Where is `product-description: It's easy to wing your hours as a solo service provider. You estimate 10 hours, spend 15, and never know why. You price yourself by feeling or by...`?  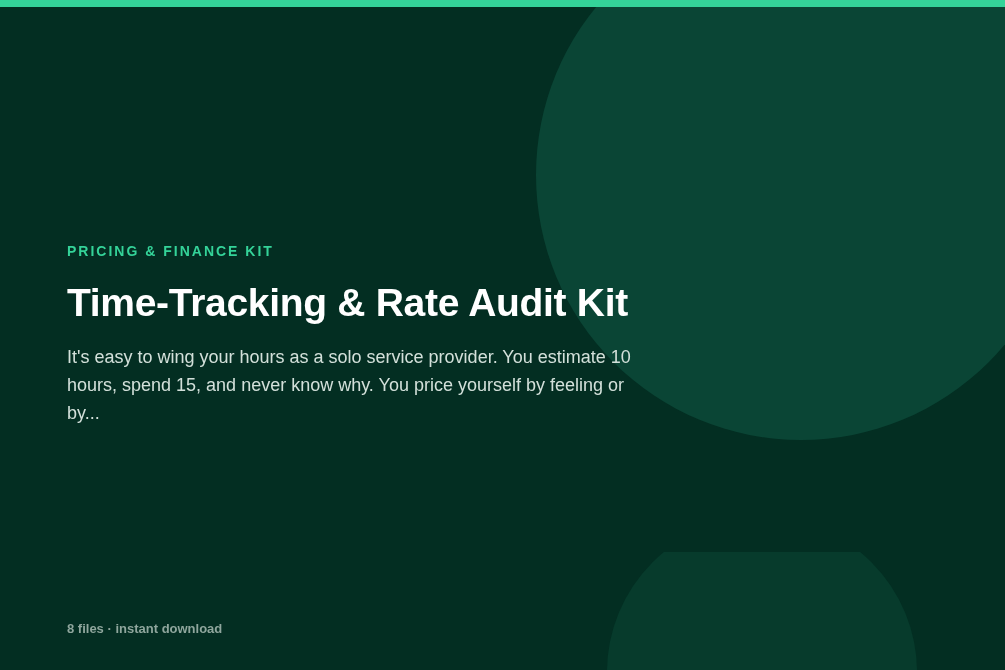 product-description: It's easy to wing your hours as a solo service provider. You estimate 10 hours, spend 15, and never know why. You price yourself by feeling or by... is located at coordinates (349, 385).